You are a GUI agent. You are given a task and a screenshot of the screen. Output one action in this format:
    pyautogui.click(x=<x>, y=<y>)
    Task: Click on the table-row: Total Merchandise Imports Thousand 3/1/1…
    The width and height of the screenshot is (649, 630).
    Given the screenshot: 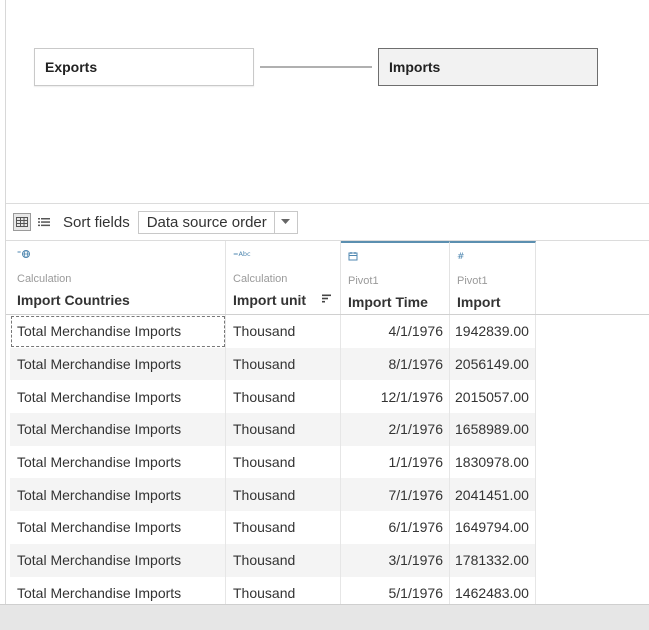 What is the action you would take?
    pyautogui.click(x=273, y=560)
    